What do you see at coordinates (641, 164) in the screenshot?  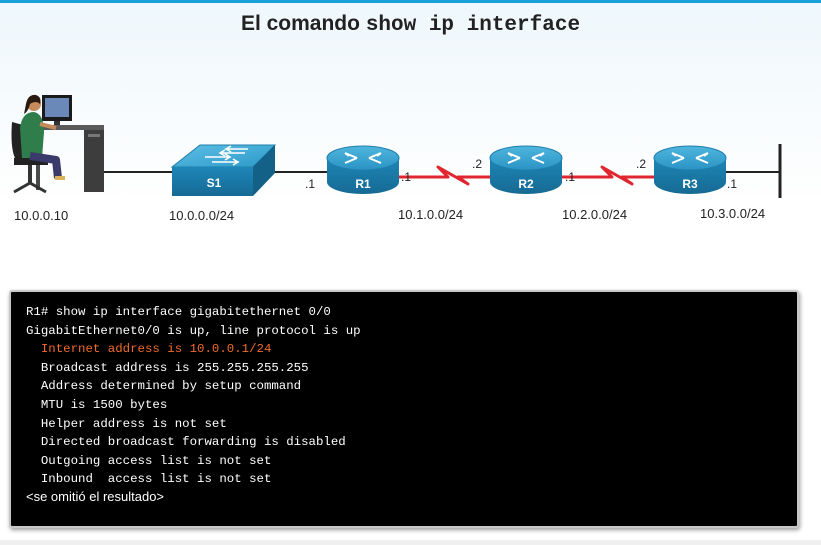 I see `r3-left-interface-label: .2` at bounding box center [641, 164].